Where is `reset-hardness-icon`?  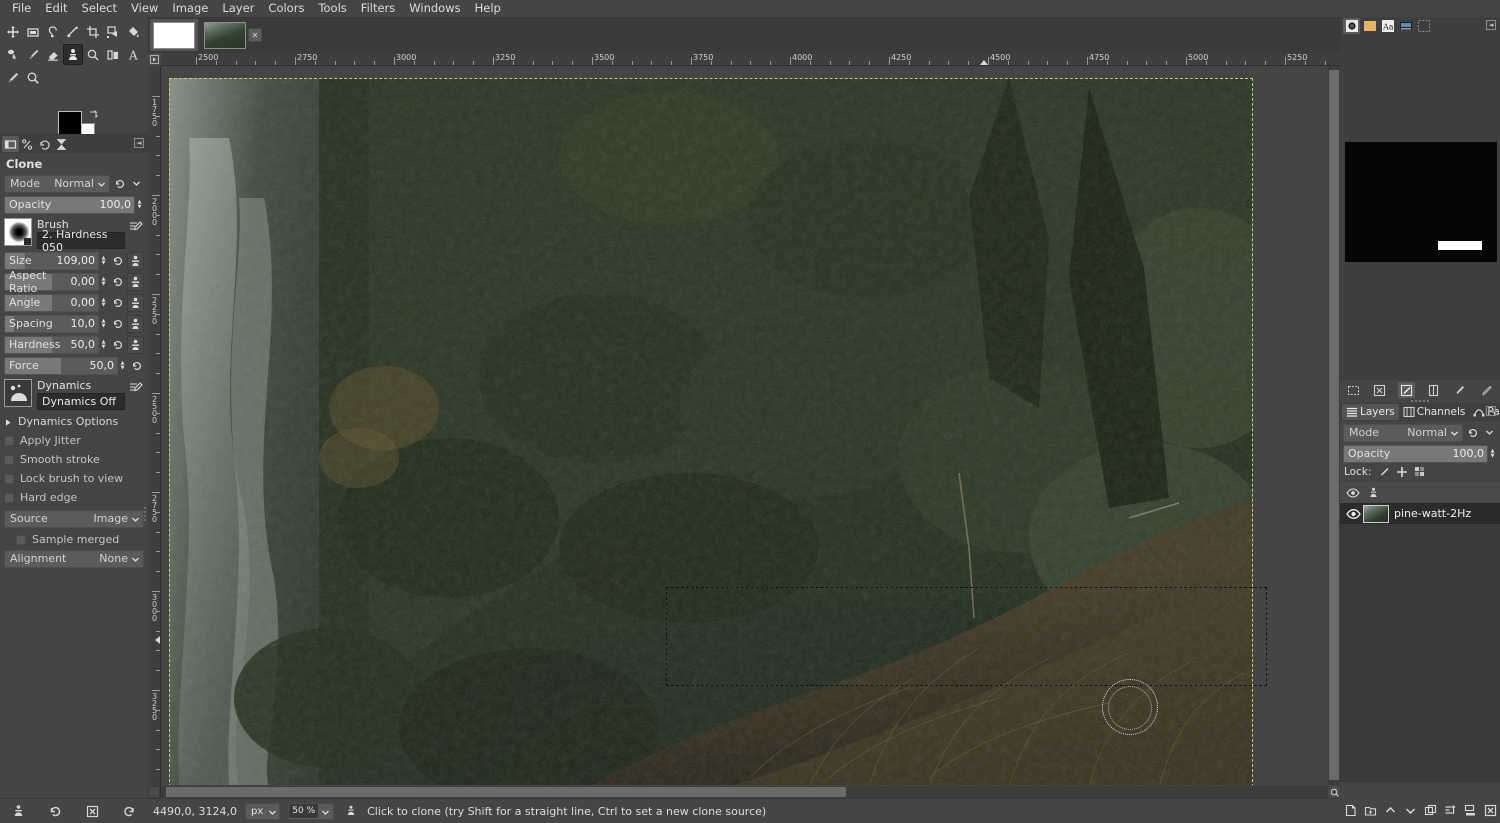 reset-hardness-icon is located at coordinates (117, 344).